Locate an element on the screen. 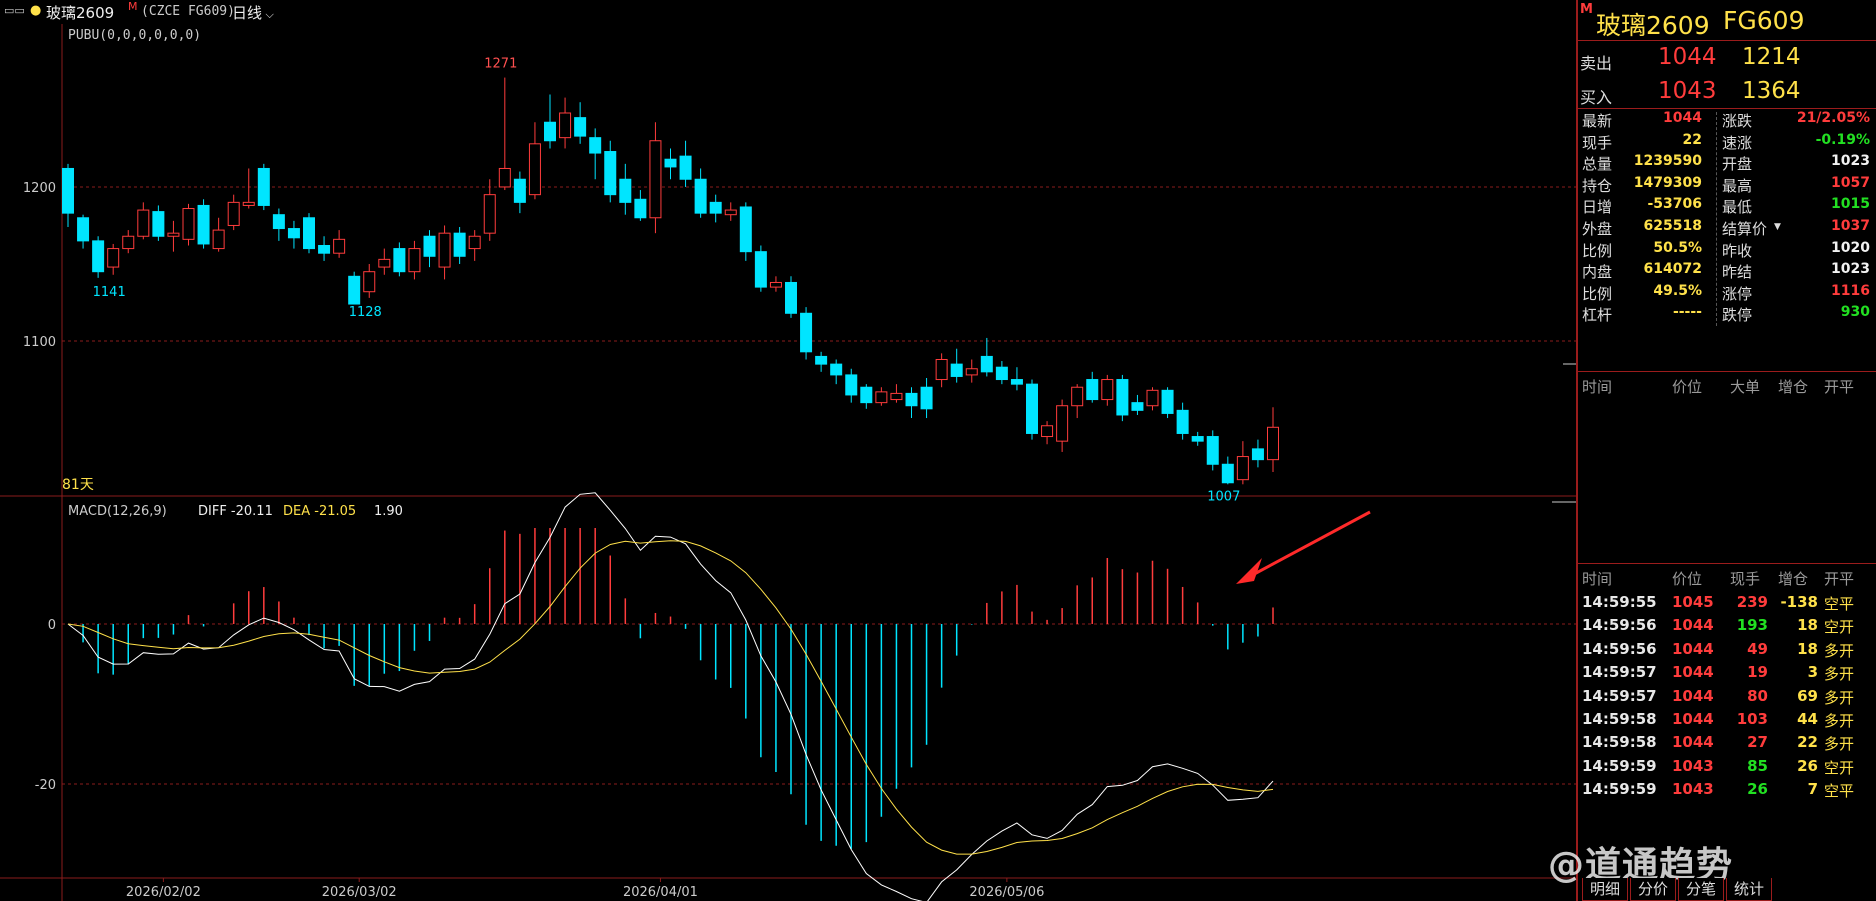 This screenshot has height=901, width=1876. period-selector: 日线 ⌵ is located at coordinates (253, 12).